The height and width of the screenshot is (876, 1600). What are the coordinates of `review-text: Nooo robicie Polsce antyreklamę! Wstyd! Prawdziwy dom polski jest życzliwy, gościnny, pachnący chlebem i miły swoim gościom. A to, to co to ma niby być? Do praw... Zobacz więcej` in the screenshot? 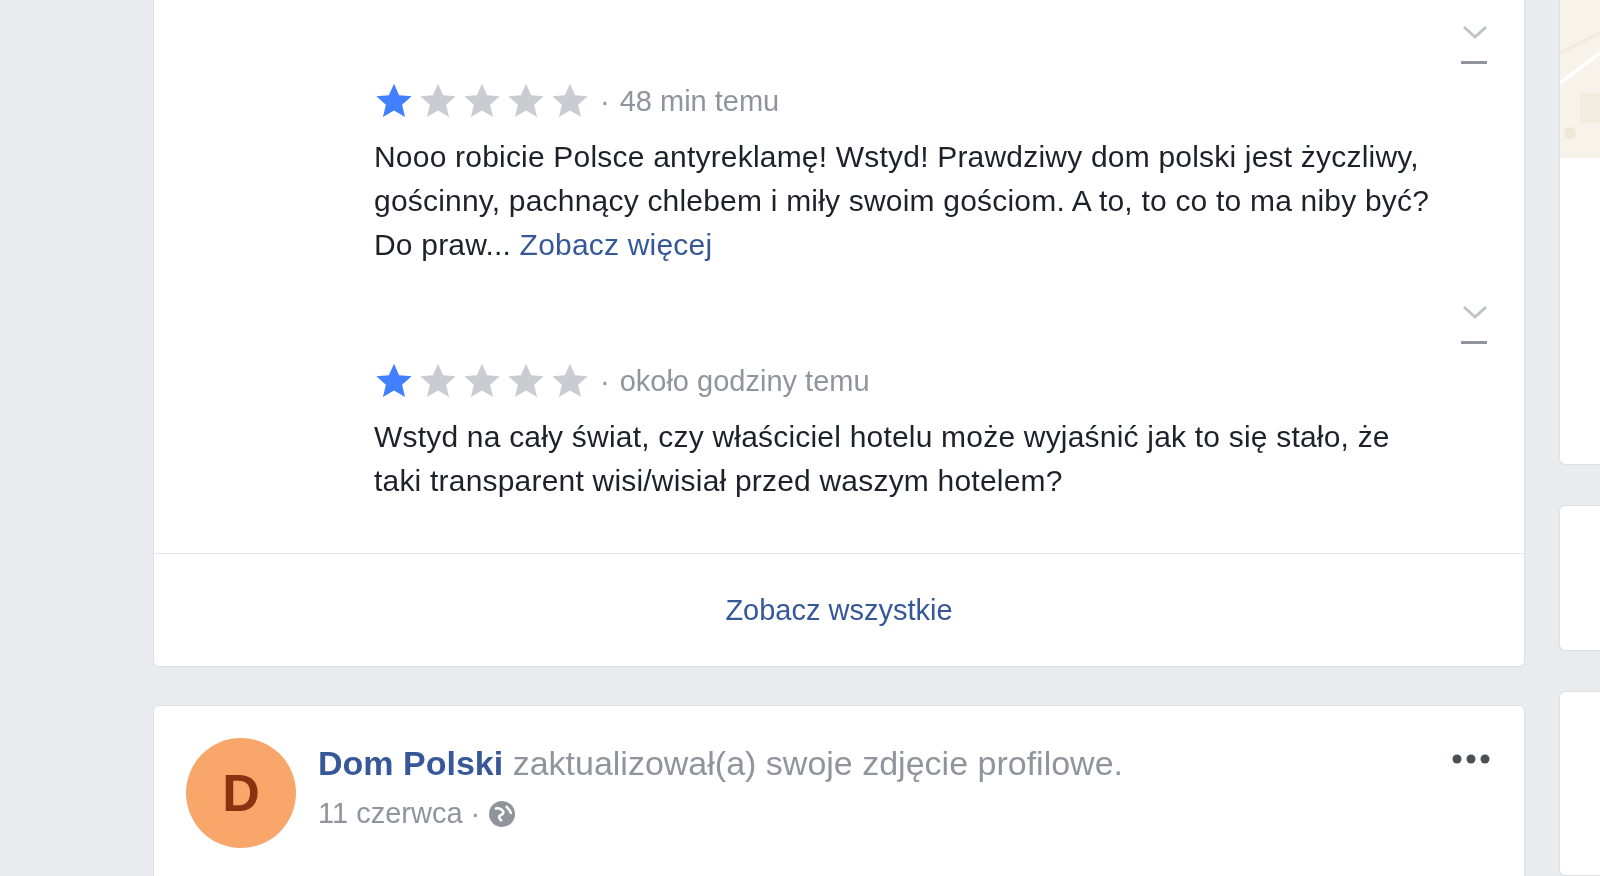 It's located at (902, 201).